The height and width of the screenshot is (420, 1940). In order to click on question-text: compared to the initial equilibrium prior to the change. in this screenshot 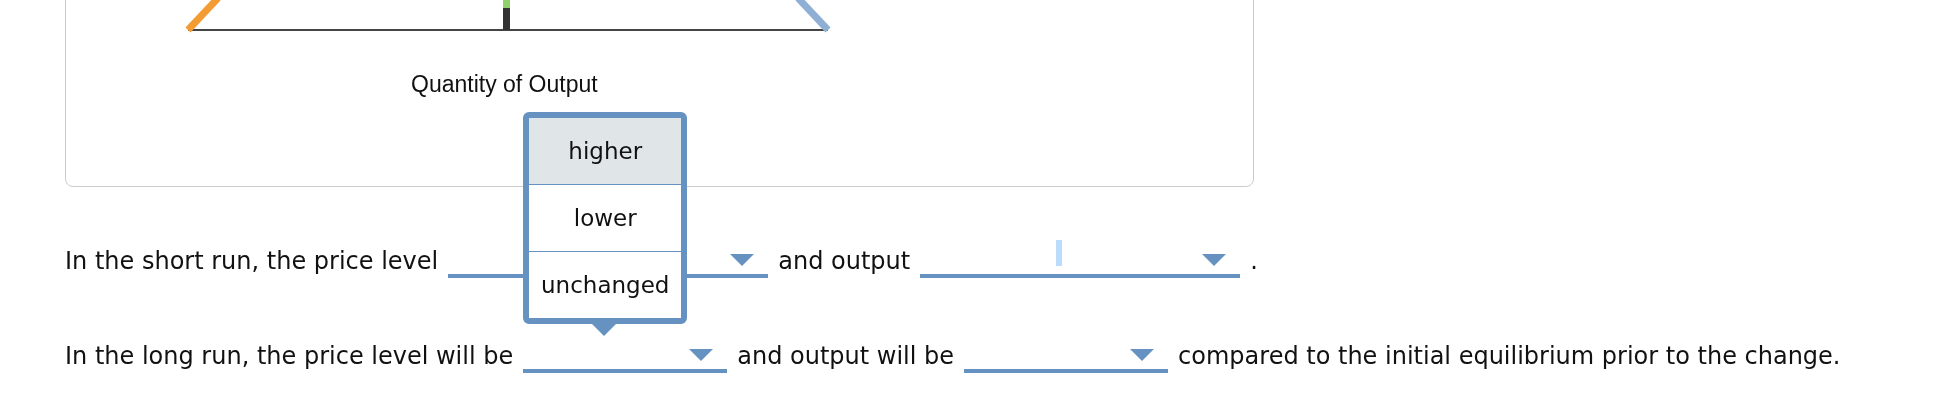, I will do `click(1509, 356)`.